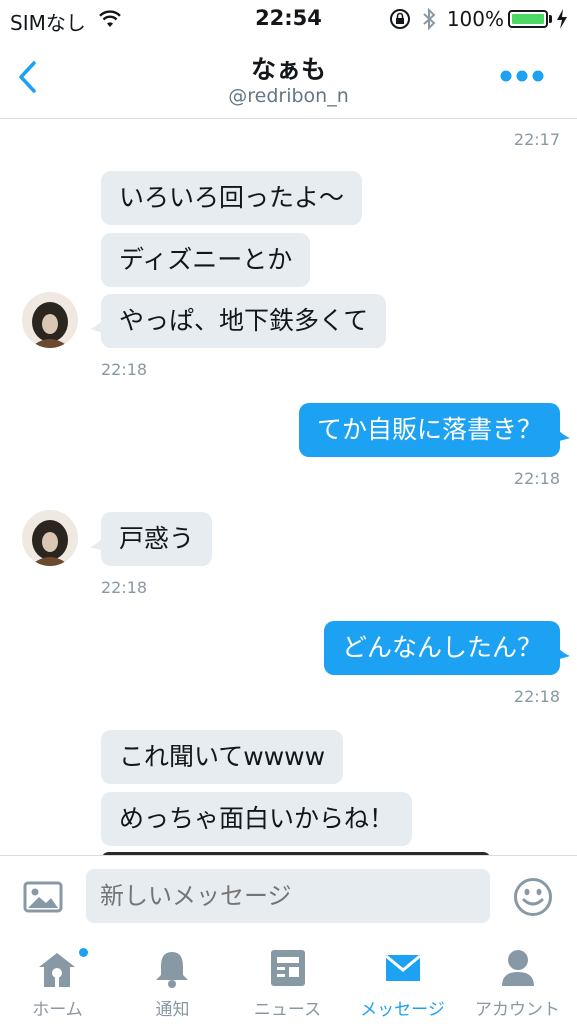 The width and height of the screenshot is (577, 1024). What do you see at coordinates (206, 260) in the screenshot?
I see `message-bubble-received: ディズニーとか` at bounding box center [206, 260].